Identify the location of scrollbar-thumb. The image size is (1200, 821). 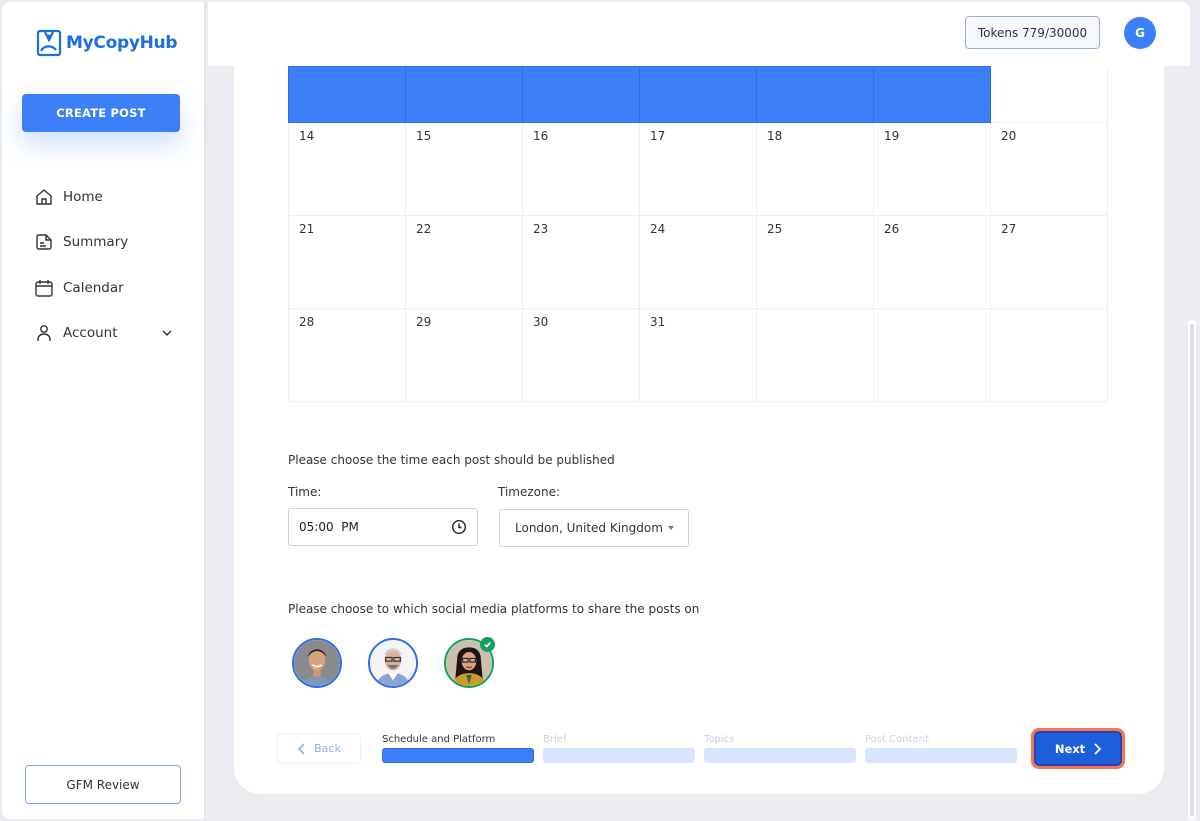
(1192, 570).